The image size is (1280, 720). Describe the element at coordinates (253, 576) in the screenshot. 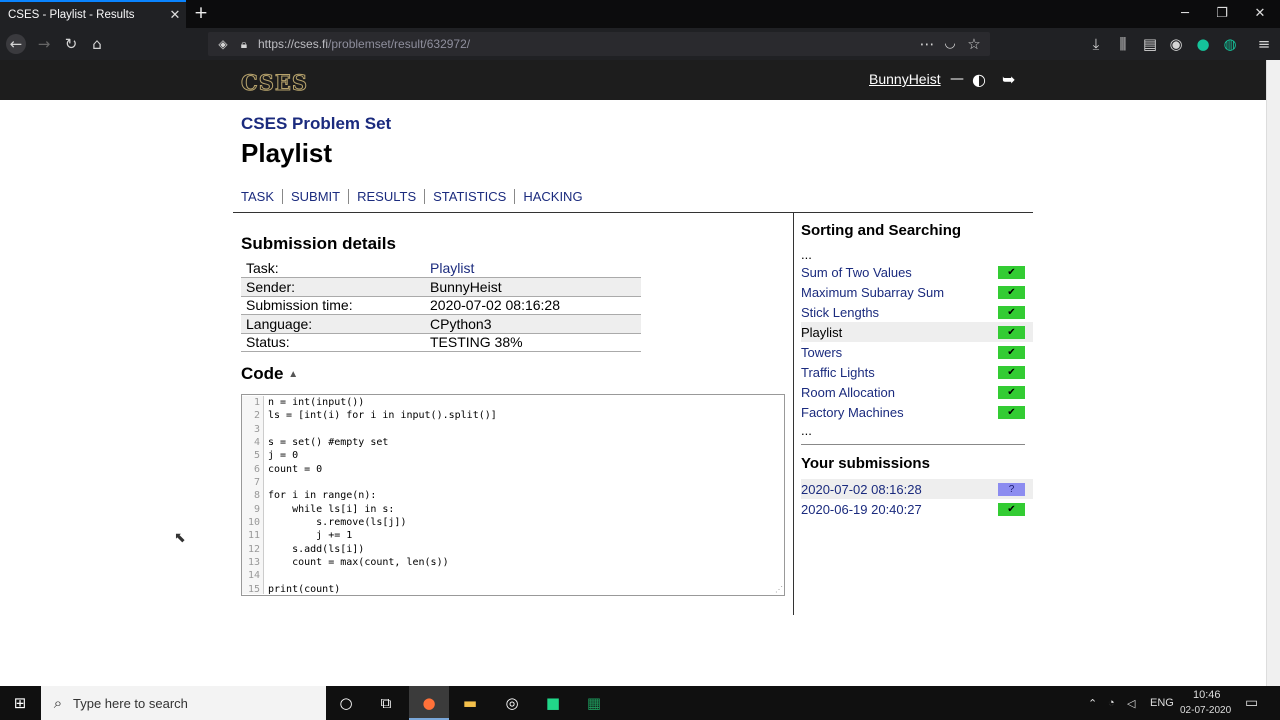

I see `line-number: 14` at that location.